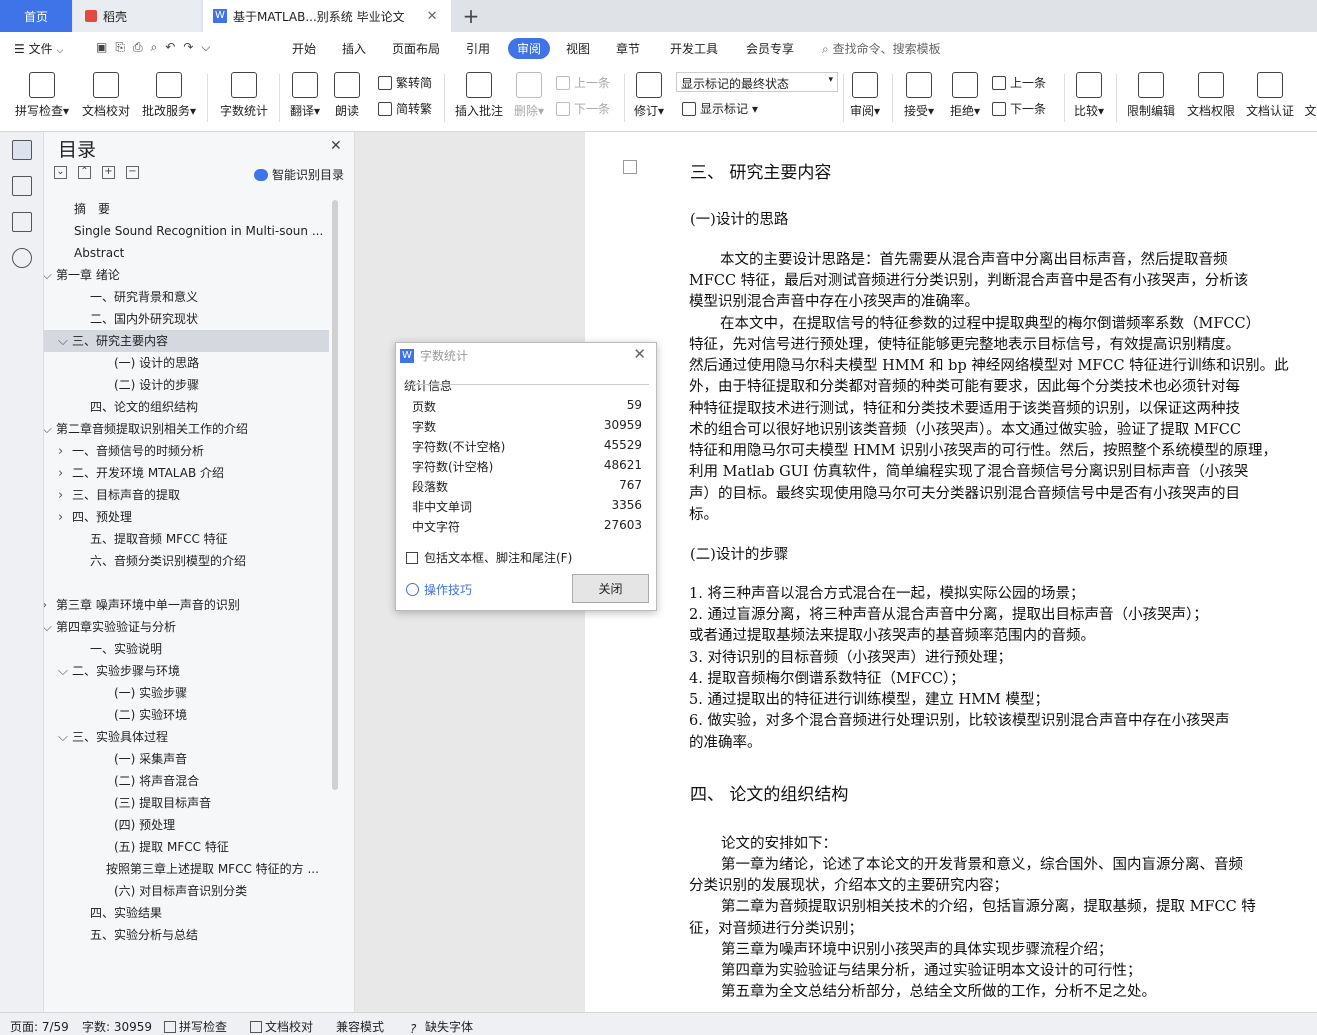 The image size is (1317, 1035). Describe the element at coordinates (354, 48) in the screenshot. I see `menu-insert: 插入` at that location.